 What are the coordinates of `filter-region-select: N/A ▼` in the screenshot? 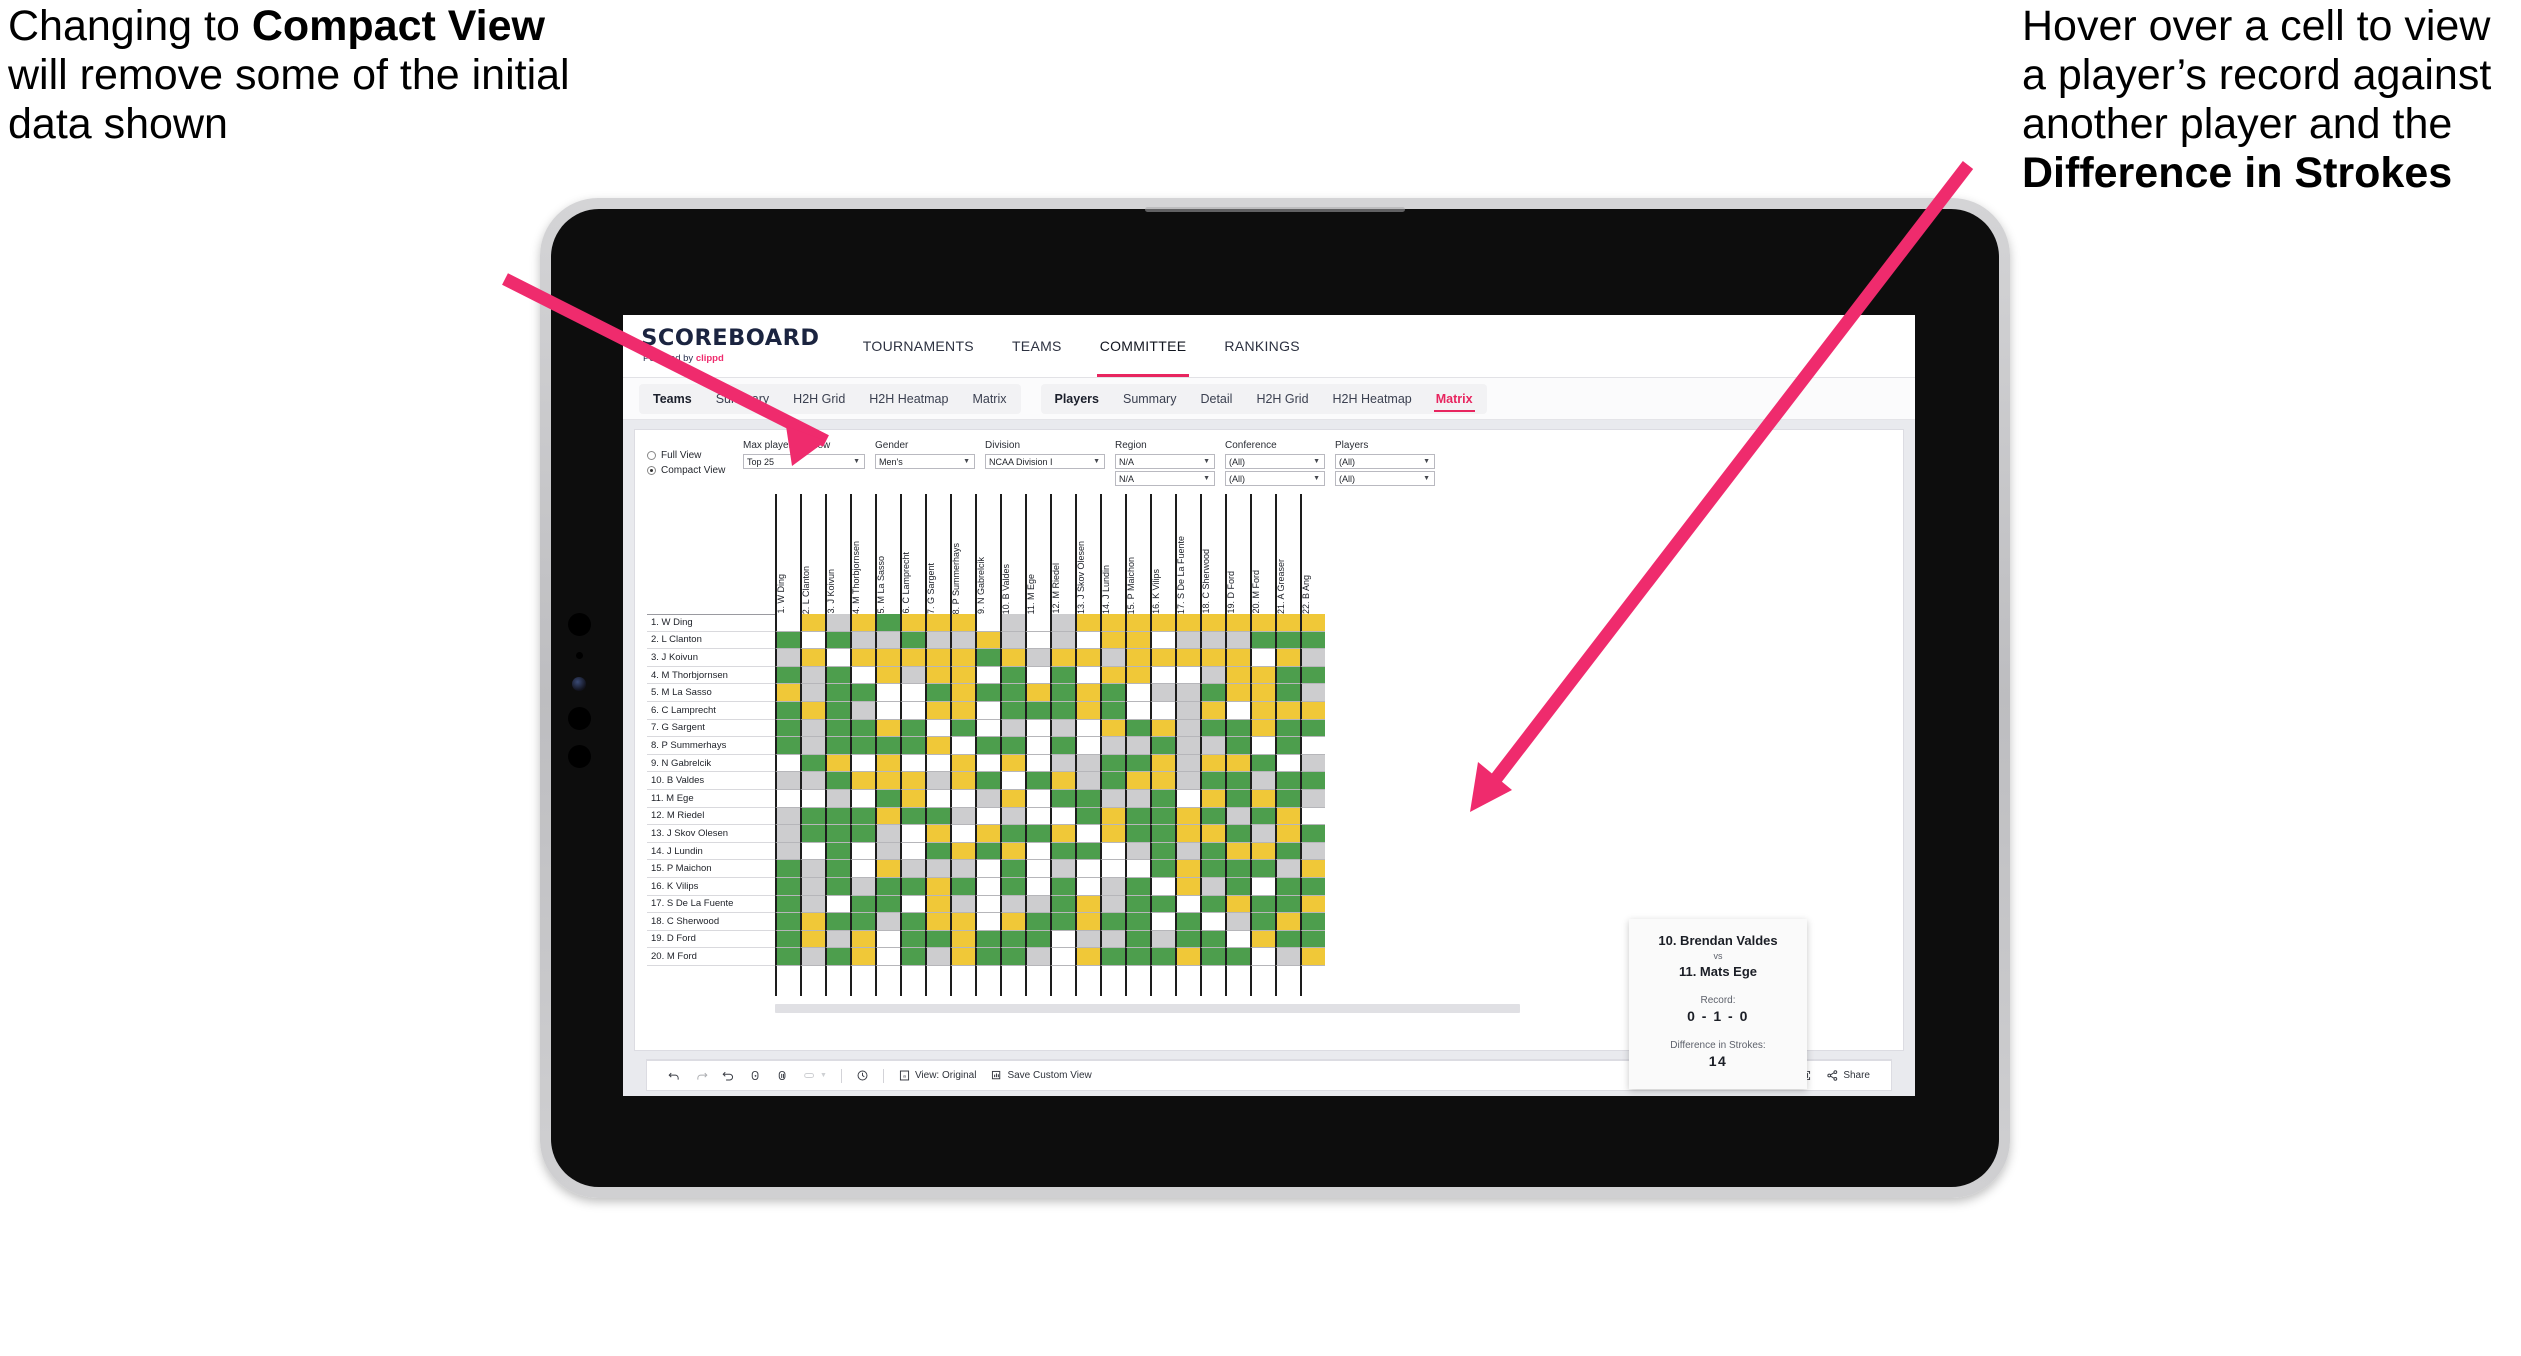 It's located at (1165, 461).